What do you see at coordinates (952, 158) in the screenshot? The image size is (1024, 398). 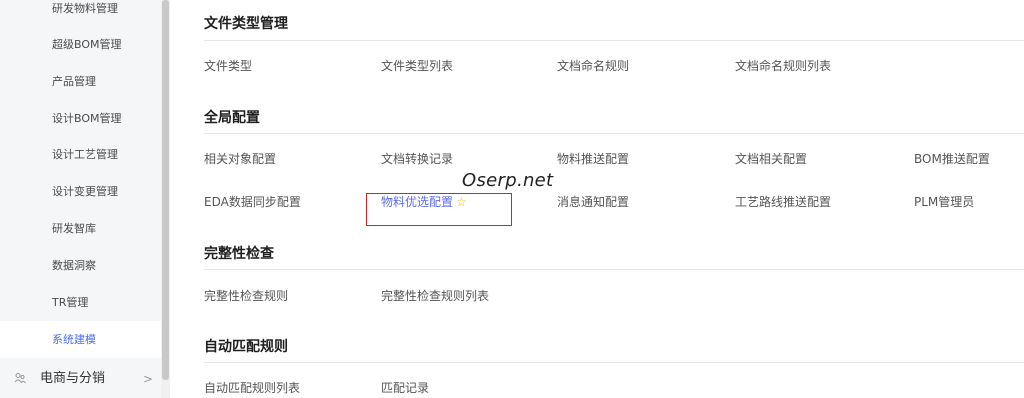 I see `link-bom-push-config: BOM推送配置` at bounding box center [952, 158].